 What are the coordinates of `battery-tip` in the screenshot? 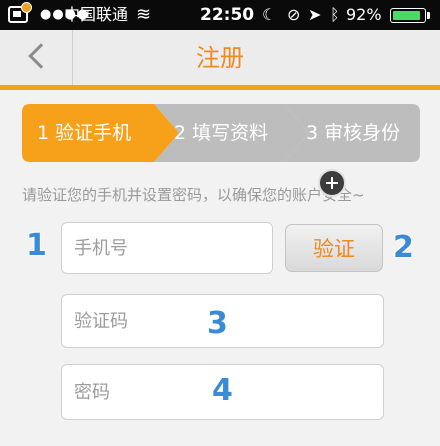 It's located at (428, 15).